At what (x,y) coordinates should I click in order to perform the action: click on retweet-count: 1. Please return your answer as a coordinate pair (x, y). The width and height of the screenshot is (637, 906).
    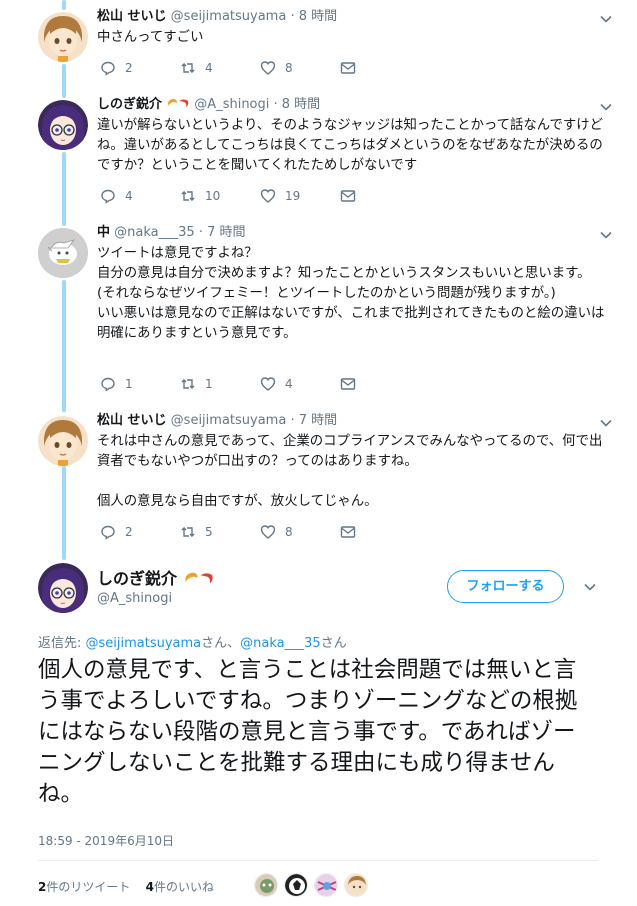
    Looking at the image, I should click on (209, 384).